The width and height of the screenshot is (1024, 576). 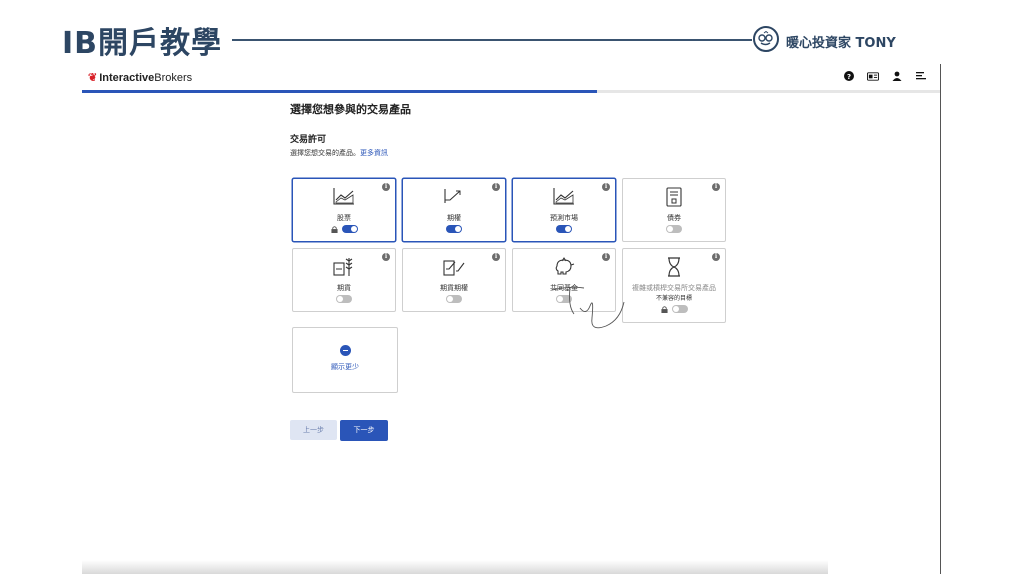 What do you see at coordinates (940, 319) in the screenshot?
I see `window-edge` at bounding box center [940, 319].